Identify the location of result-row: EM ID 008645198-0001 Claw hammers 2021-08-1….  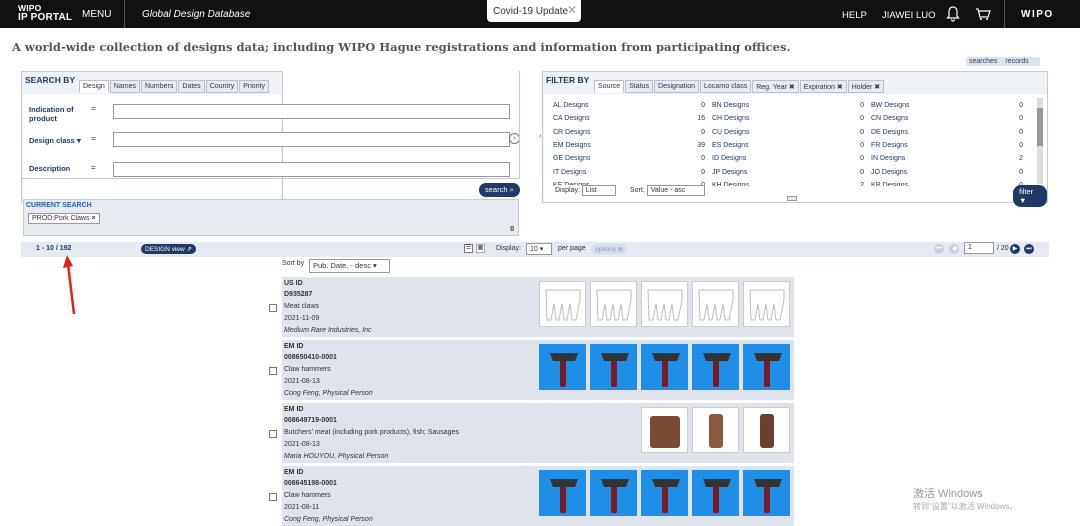
(538, 496).